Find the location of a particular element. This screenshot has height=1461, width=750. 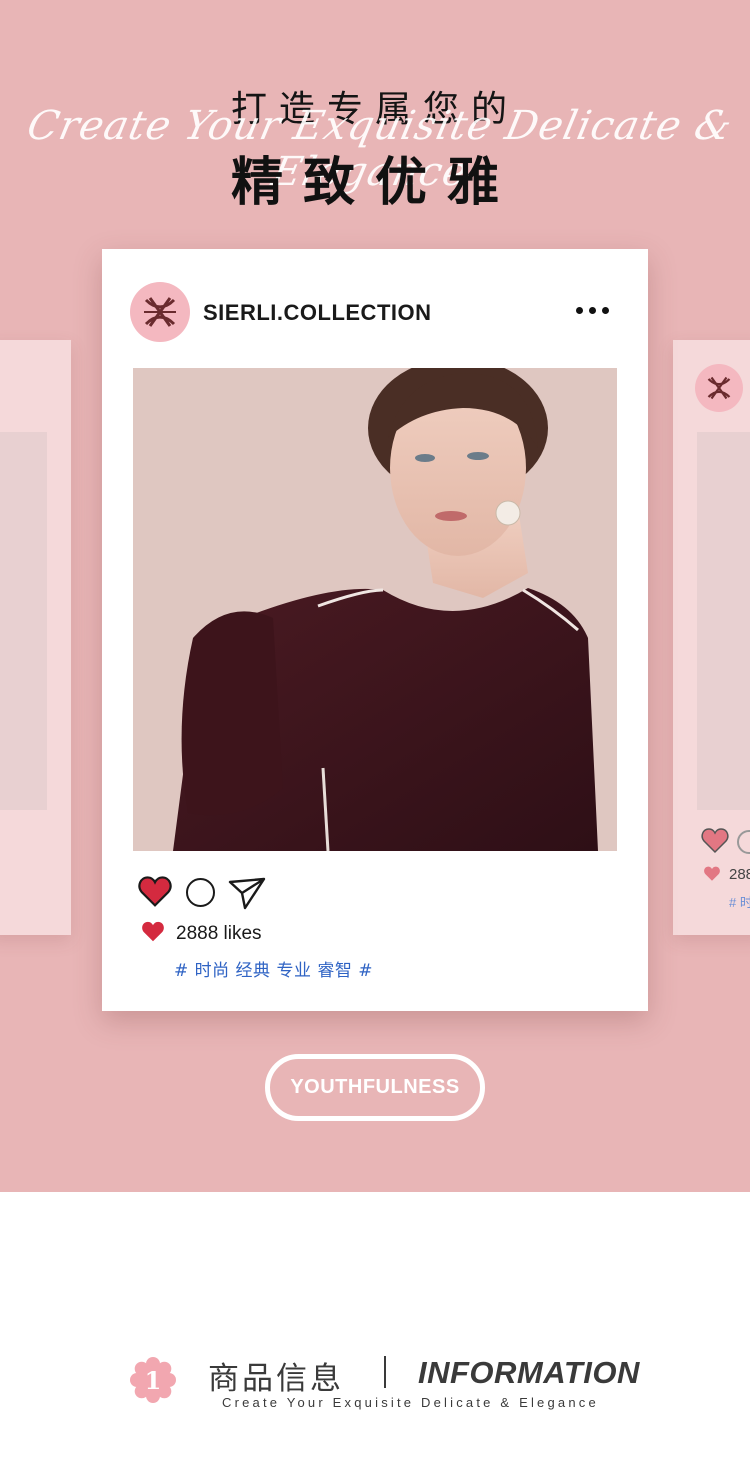

post-hashtags: # 时尚 经典 专业 睿智 # is located at coordinates (273, 968).